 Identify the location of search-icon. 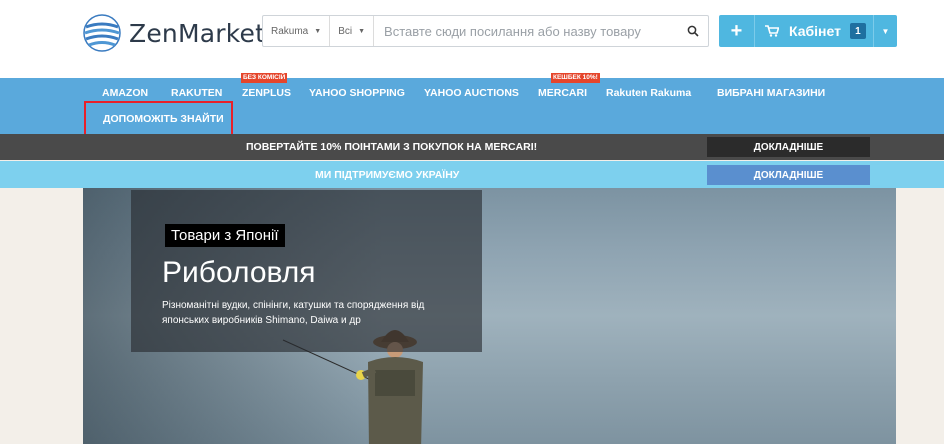
(693, 31).